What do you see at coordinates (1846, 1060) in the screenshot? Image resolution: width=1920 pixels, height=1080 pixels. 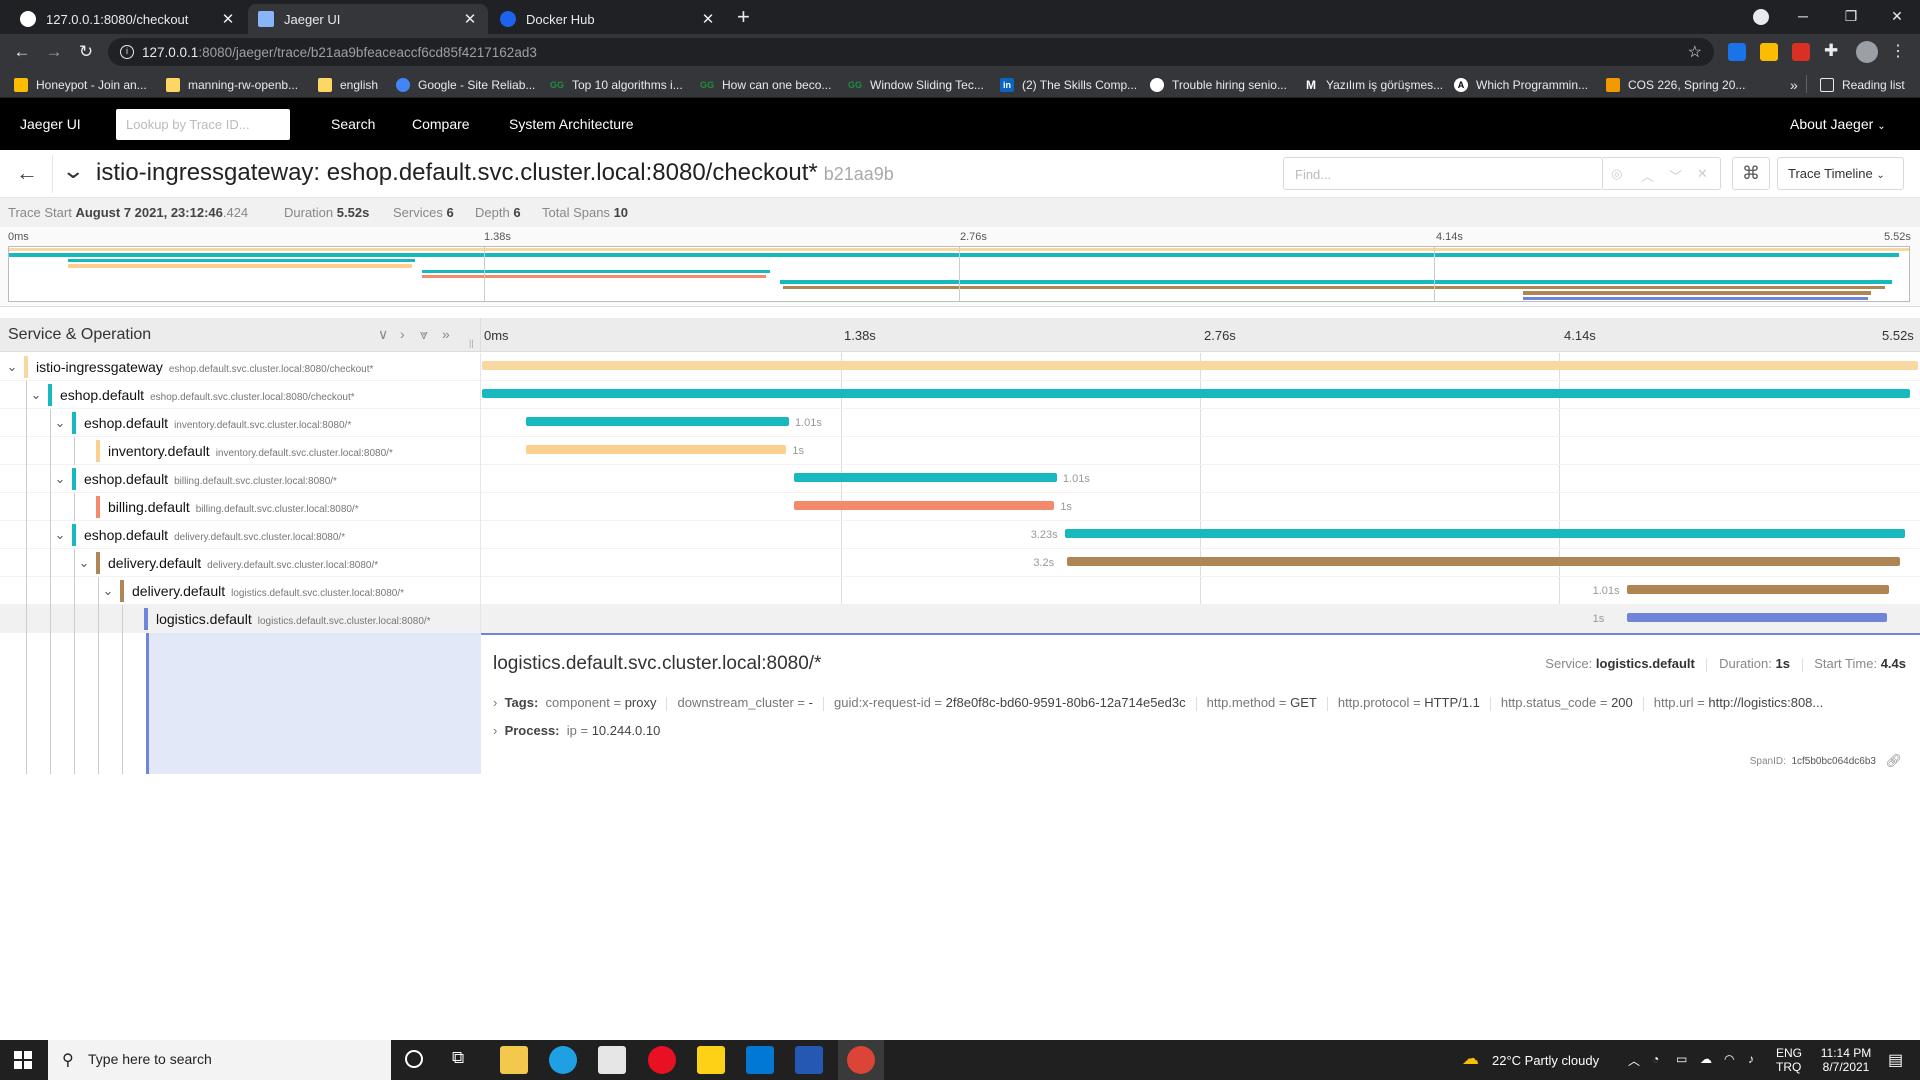 I see `clock: 11:14 PM 8/7/2021` at bounding box center [1846, 1060].